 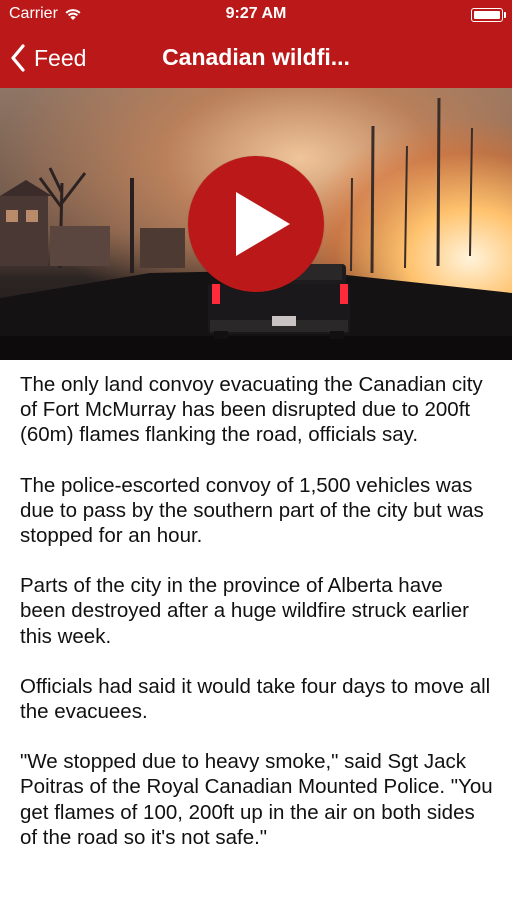 I want to click on battery-level, so click(x=487, y=15).